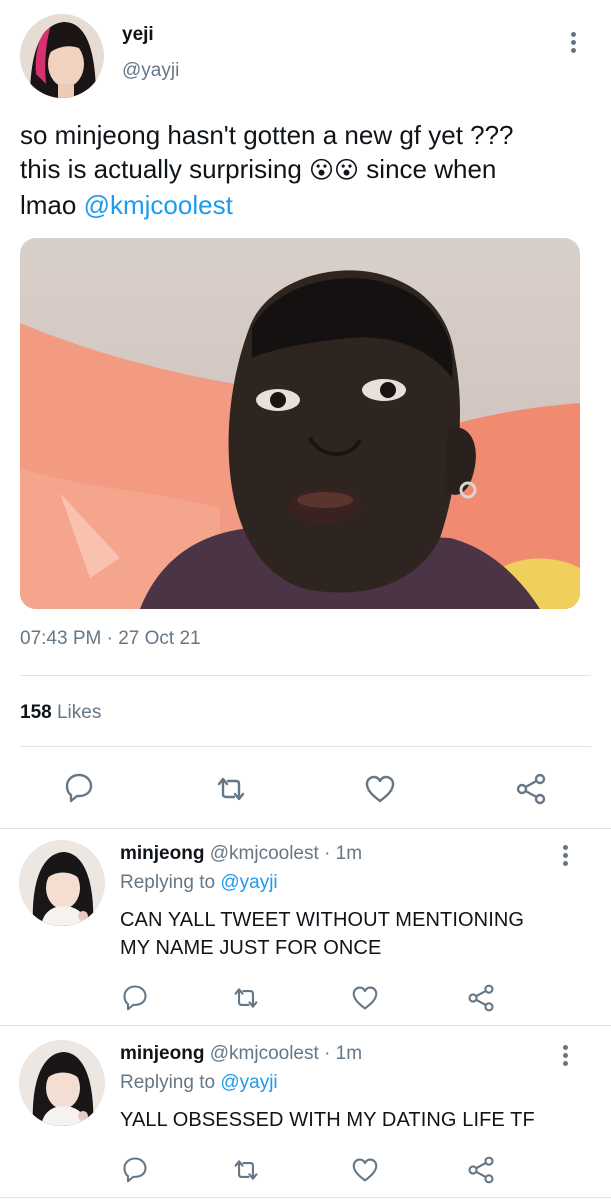 The image size is (611, 1200). What do you see at coordinates (36, 712) in the screenshot?
I see `likes-count: 158` at bounding box center [36, 712].